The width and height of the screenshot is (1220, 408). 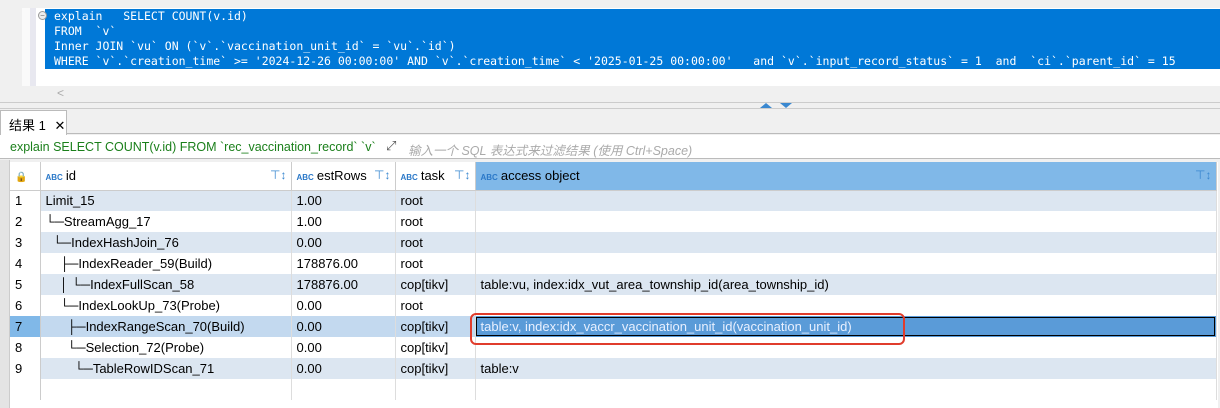 I want to click on highlight-annotation, so click(x=687, y=329).